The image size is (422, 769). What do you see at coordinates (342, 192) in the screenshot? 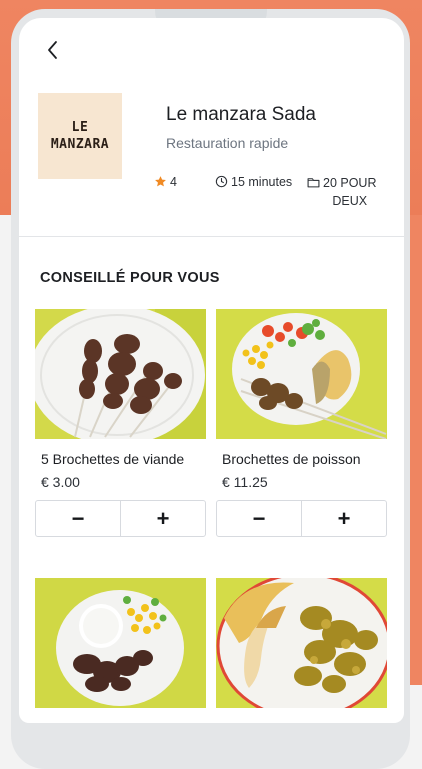
I see `price-for-two: 20 POUR DEUX` at bounding box center [342, 192].